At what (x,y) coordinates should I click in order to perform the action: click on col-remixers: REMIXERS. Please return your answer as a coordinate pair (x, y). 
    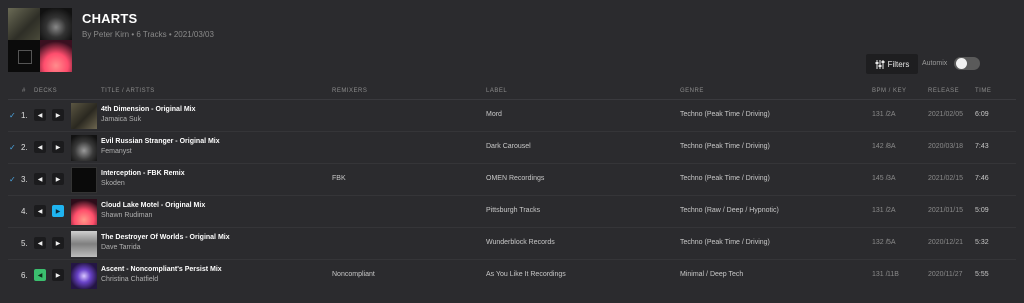
    Looking at the image, I should click on (349, 91).